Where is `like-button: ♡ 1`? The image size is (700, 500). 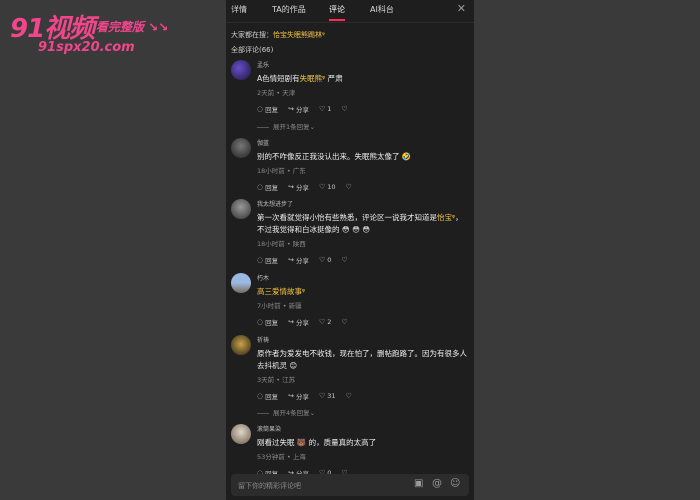 like-button: ♡ 1 is located at coordinates (325, 109).